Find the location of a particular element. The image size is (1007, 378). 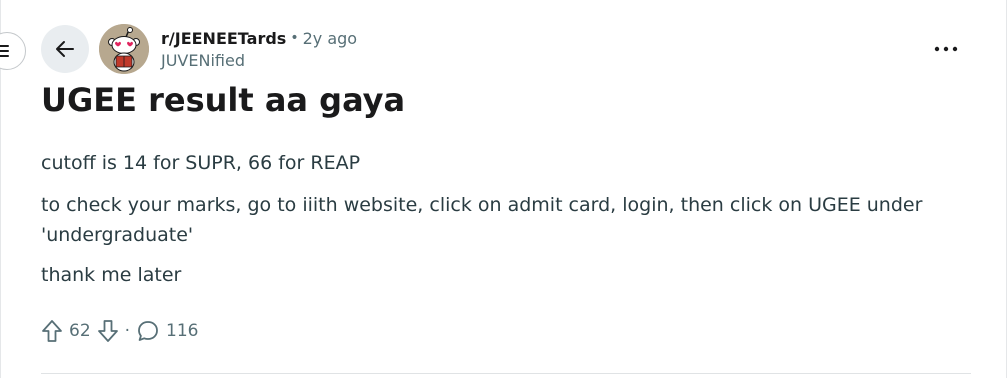

arrow-up-outline-icon is located at coordinates (52, 331).